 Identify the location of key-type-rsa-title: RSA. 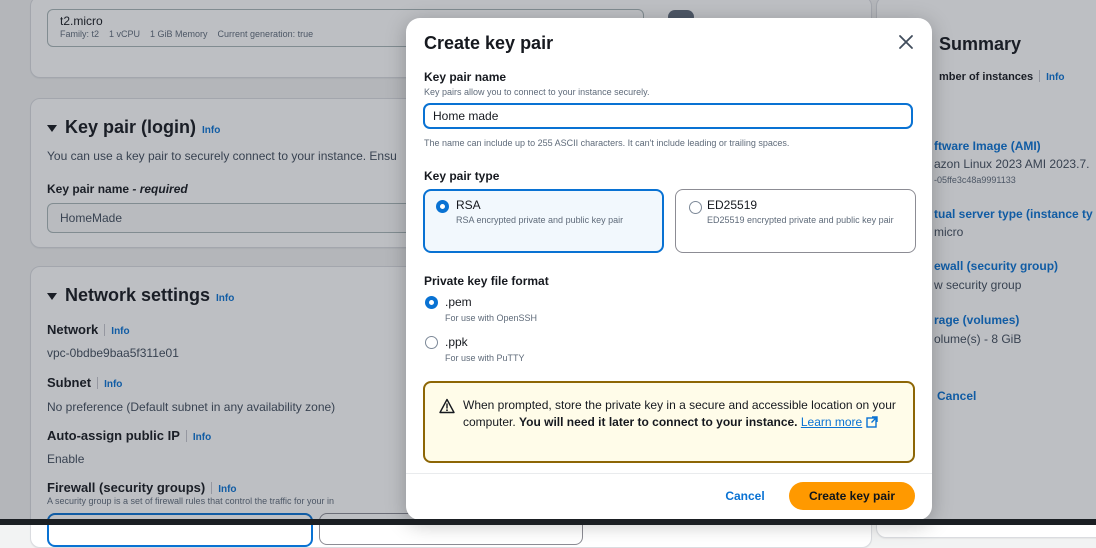
(468, 205).